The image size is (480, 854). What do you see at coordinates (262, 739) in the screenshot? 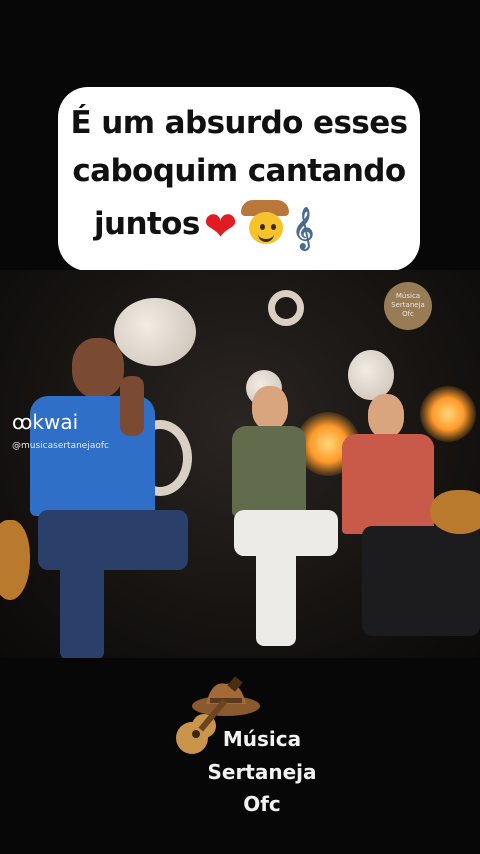
I see `brand-text-line-1: Música` at bounding box center [262, 739].